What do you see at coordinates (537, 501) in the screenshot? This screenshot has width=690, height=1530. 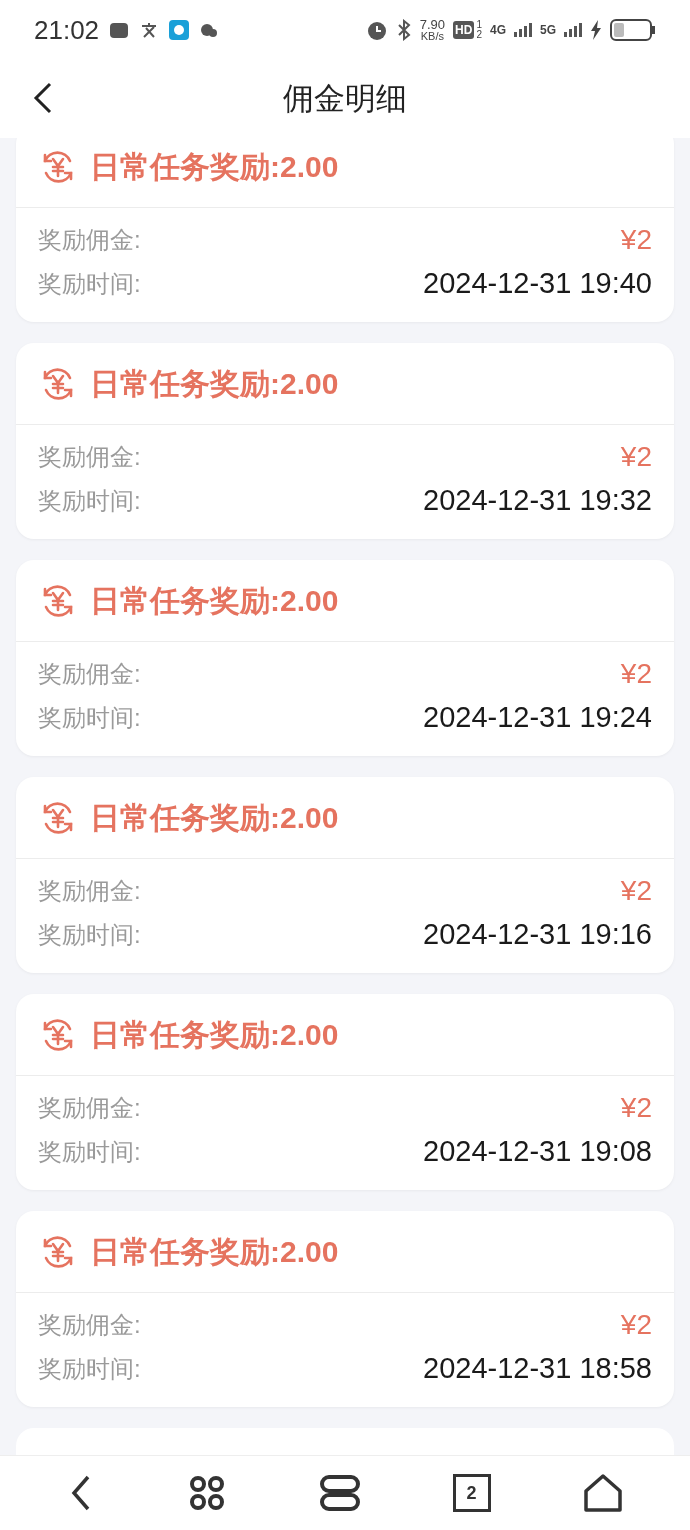 I see `time-value: 2024-12-31 19:32` at bounding box center [537, 501].